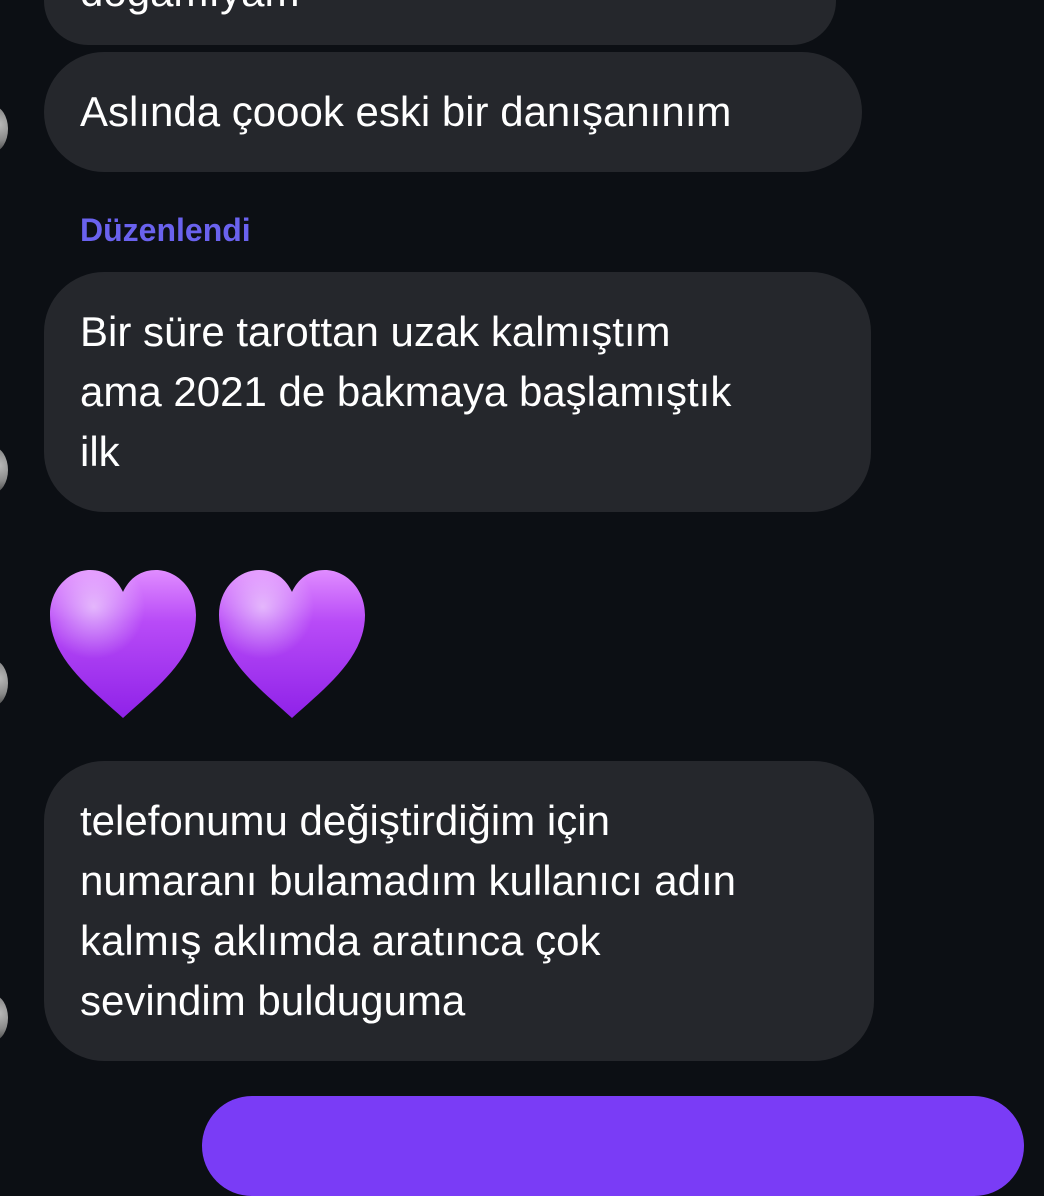 This screenshot has width=1044, height=1196. What do you see at coordinates (189, 7) in the screenshot?
I see `message-text: doğamıyam` at bounding box center [189, 7].